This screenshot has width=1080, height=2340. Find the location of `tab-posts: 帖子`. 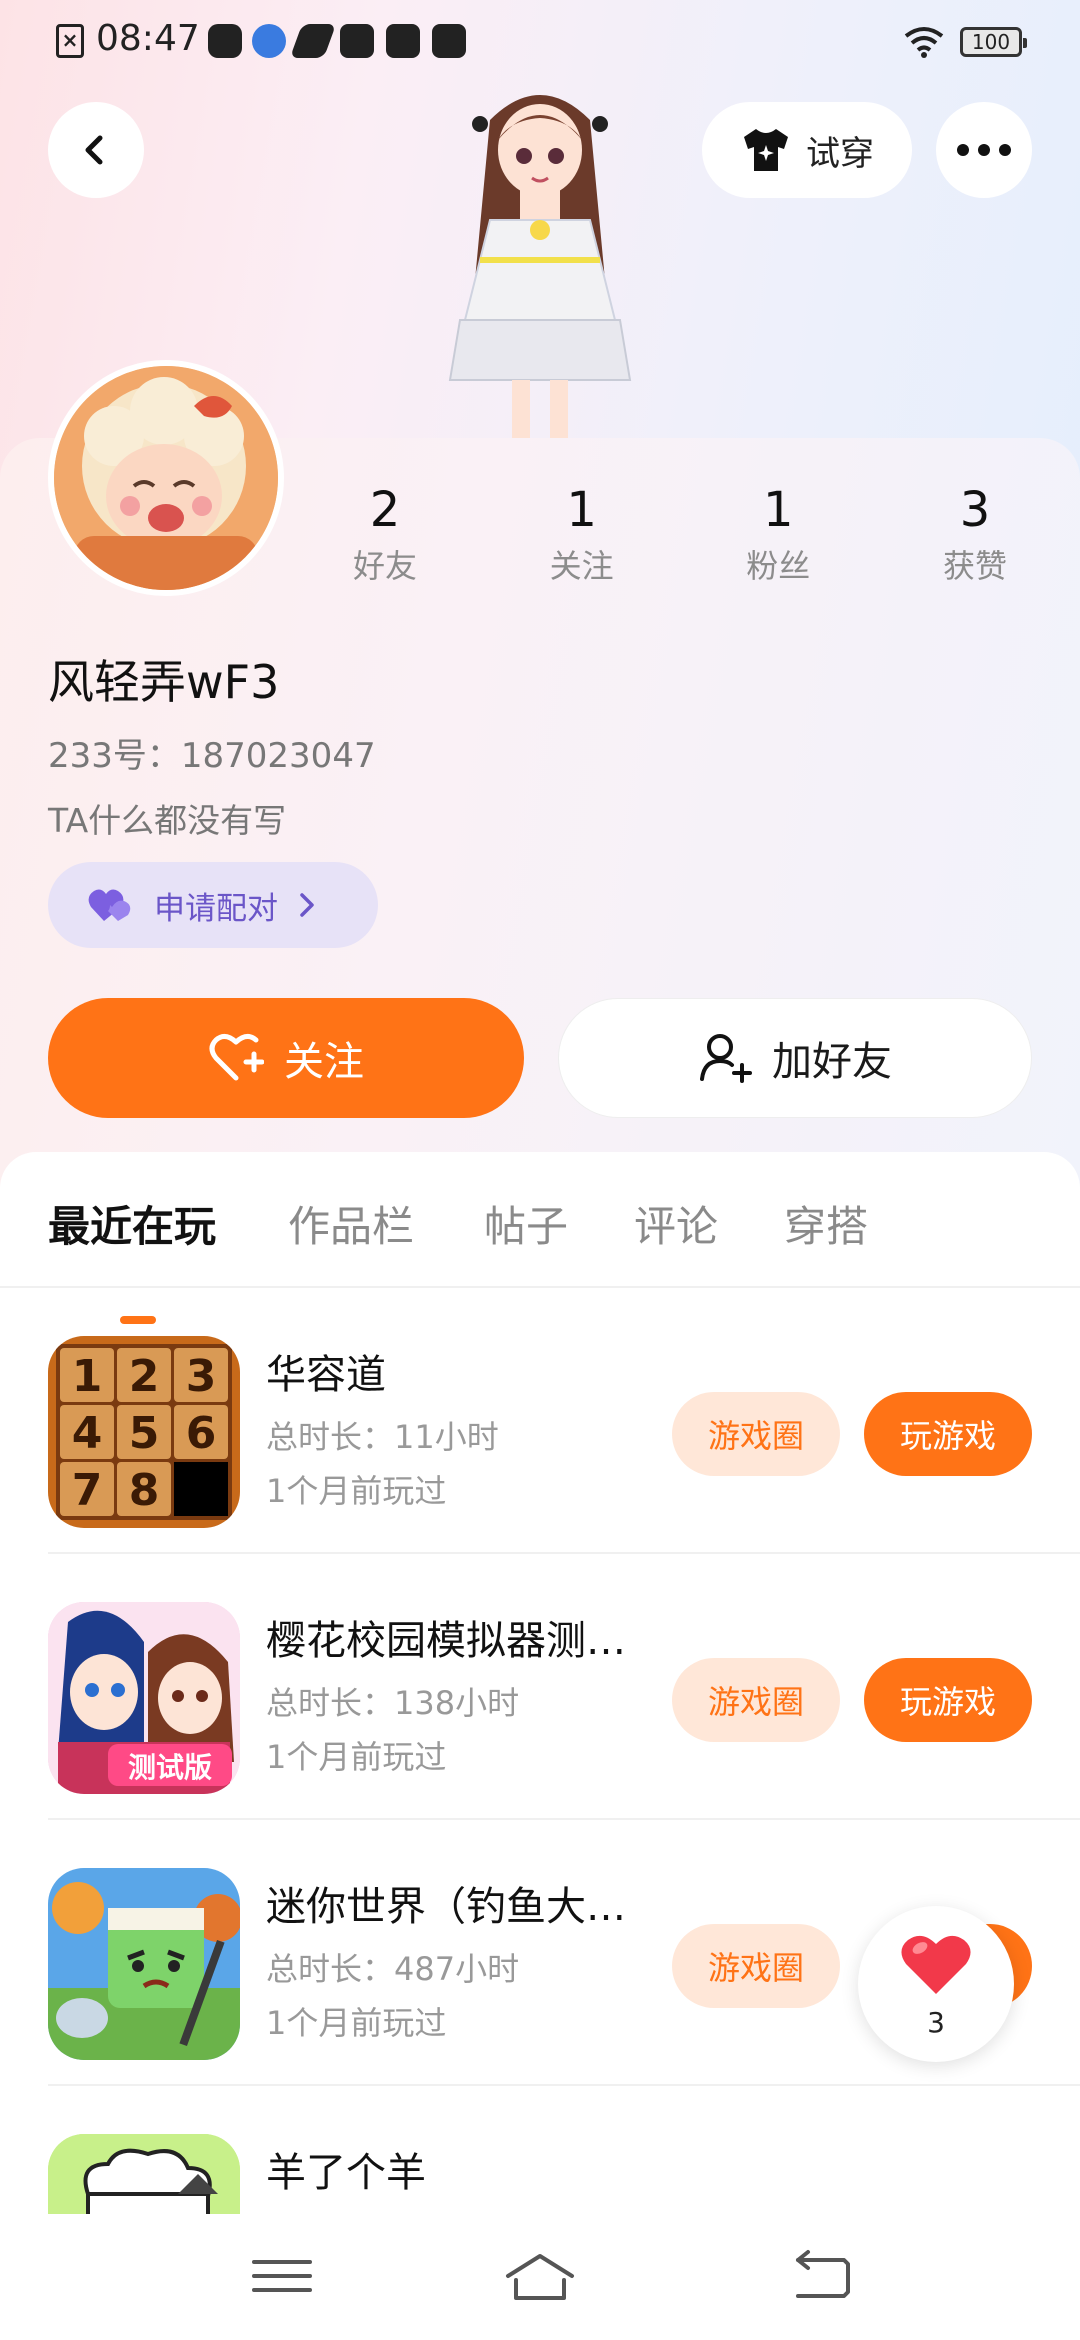

tab-posts: 帖子 is located at coordinates (526, 1227).